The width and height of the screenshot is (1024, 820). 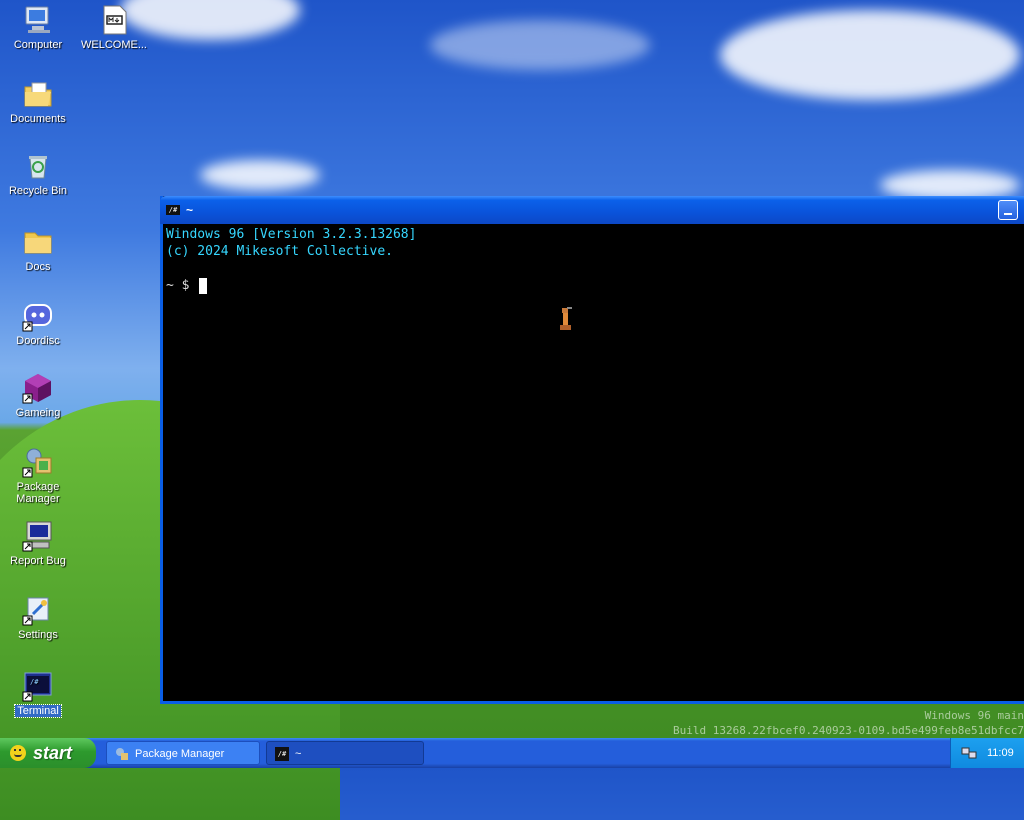 I want to click on start-button: start, so click(x=48, y=753).